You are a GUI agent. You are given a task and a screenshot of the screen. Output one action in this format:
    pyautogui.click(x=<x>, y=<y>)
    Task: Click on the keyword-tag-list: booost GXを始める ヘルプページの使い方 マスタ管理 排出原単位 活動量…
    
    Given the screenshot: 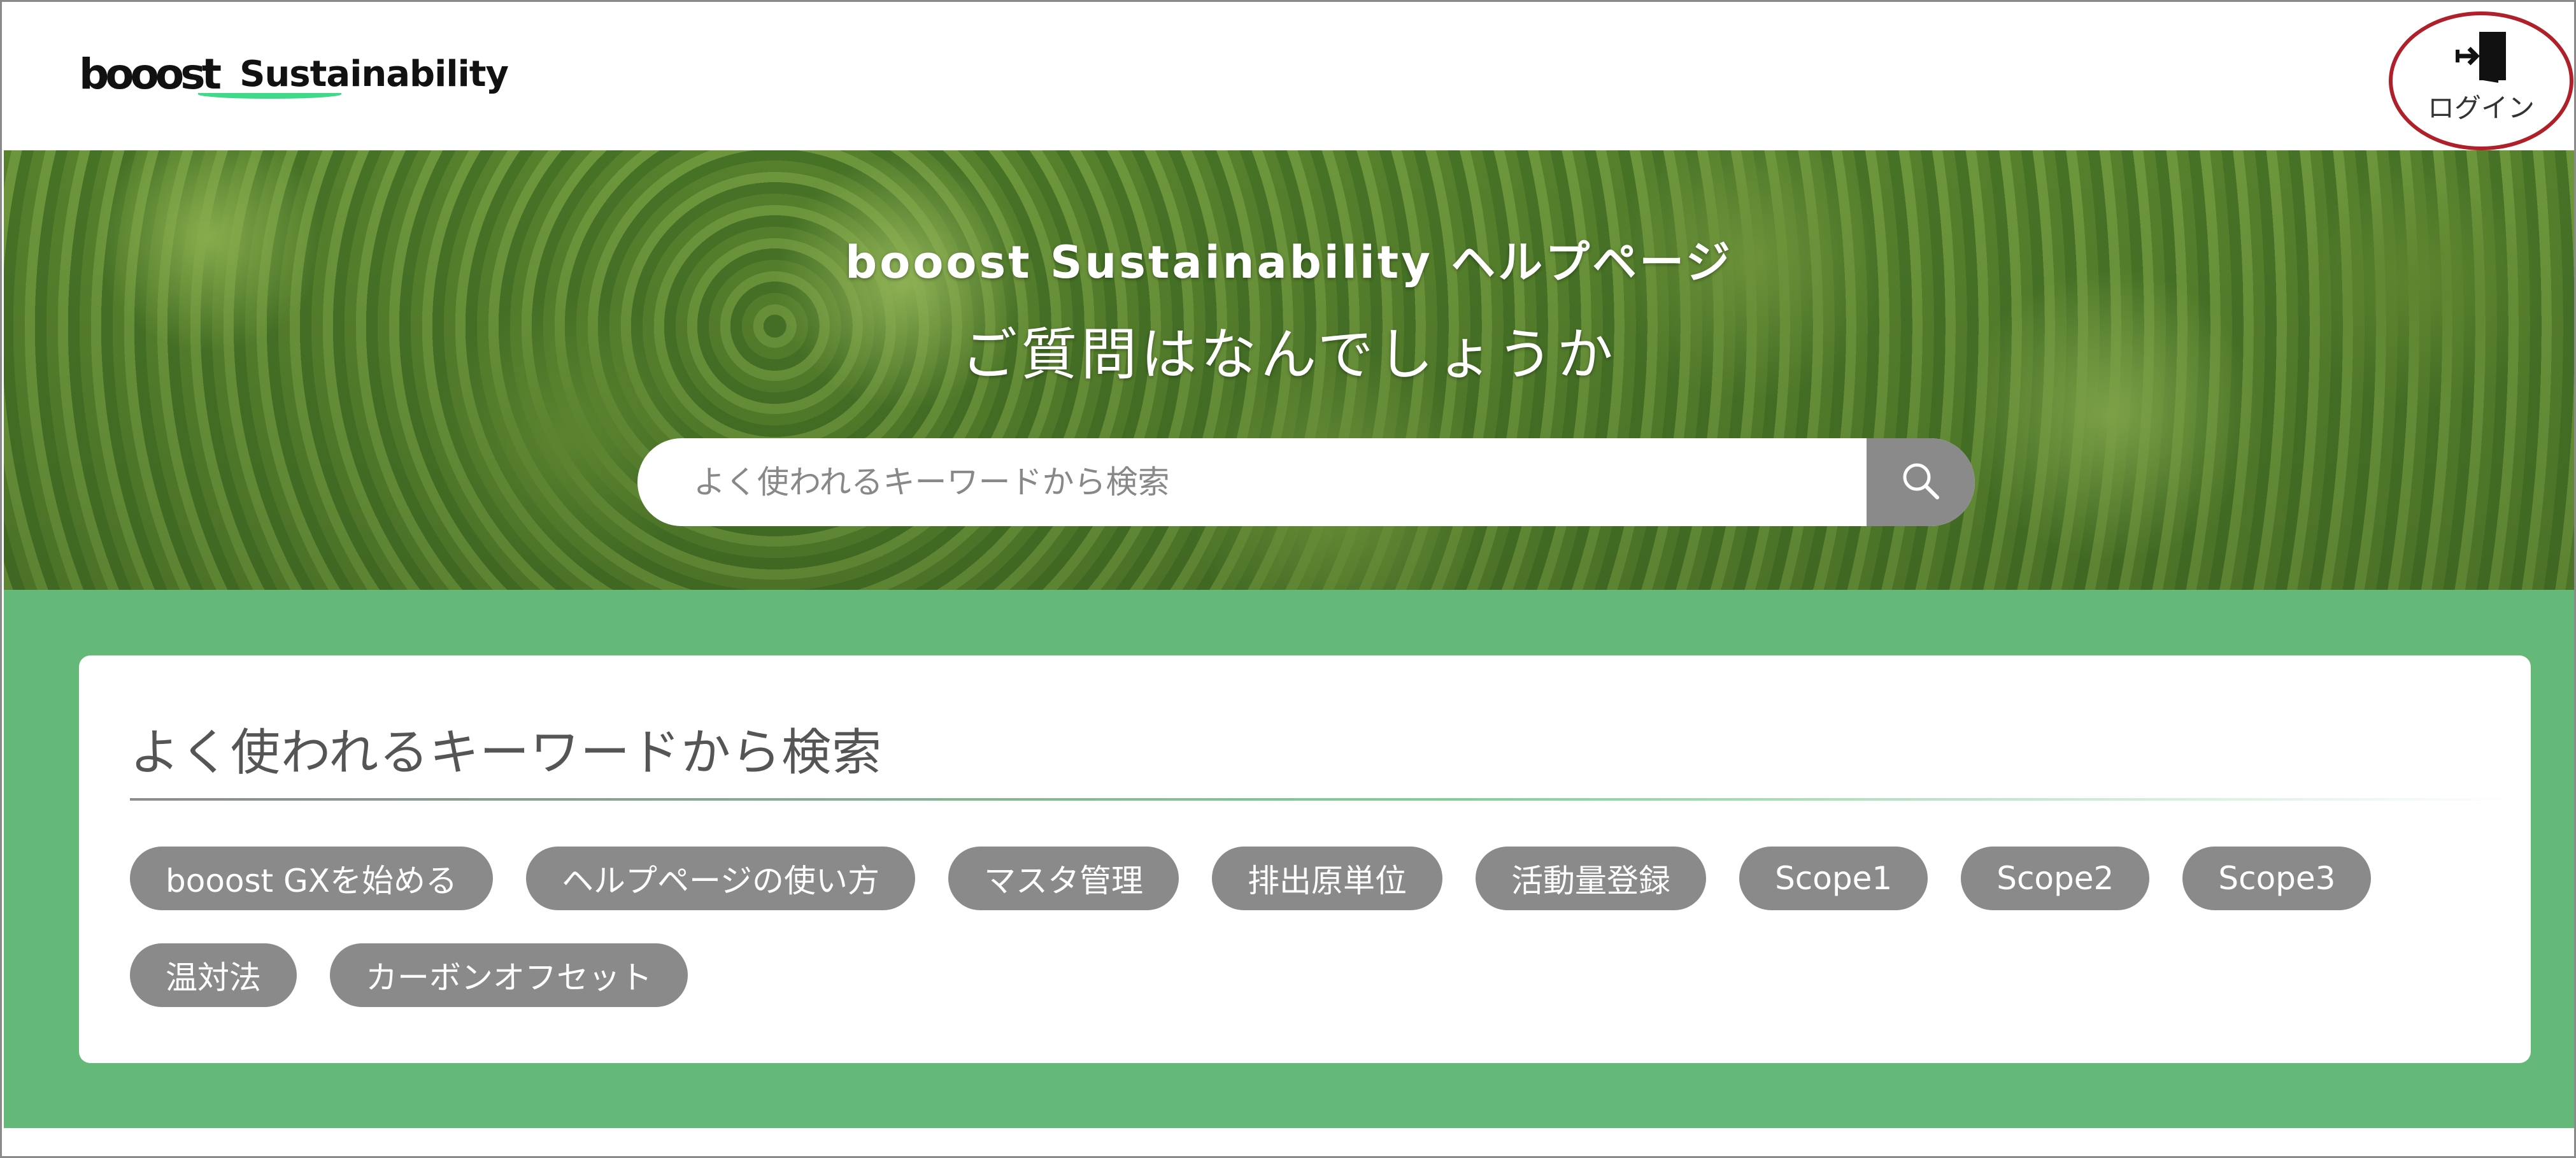 What is the action you would take?
    pyautogui.click(x=1308, y=927)
    